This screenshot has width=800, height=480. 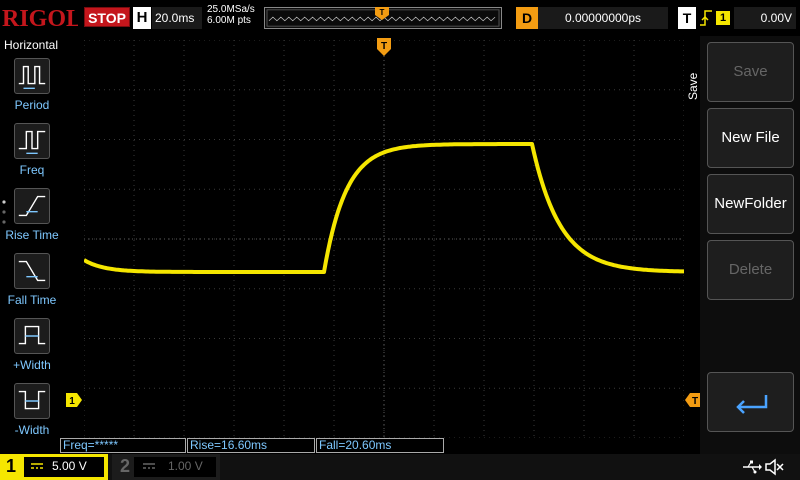 I want to click on ch1-offset-marker: 1, so click(x=74, y=400).